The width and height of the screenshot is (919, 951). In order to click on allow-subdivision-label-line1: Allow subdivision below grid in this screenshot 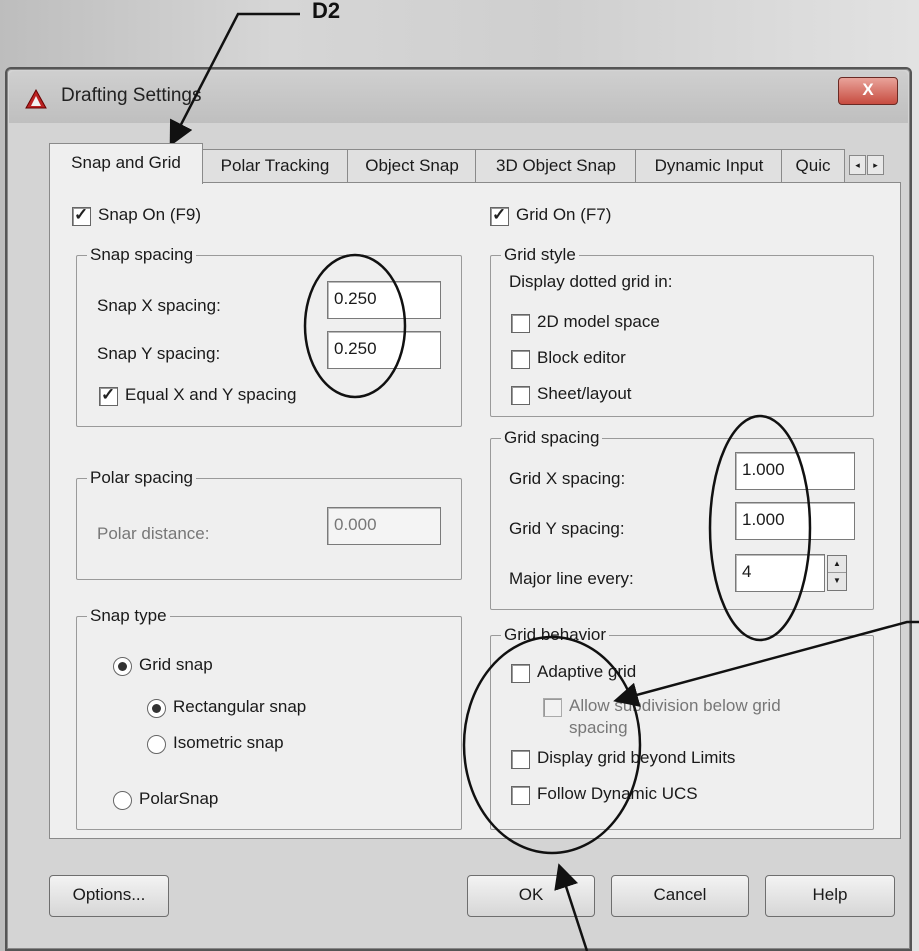, I will do `click(675, 705)`.